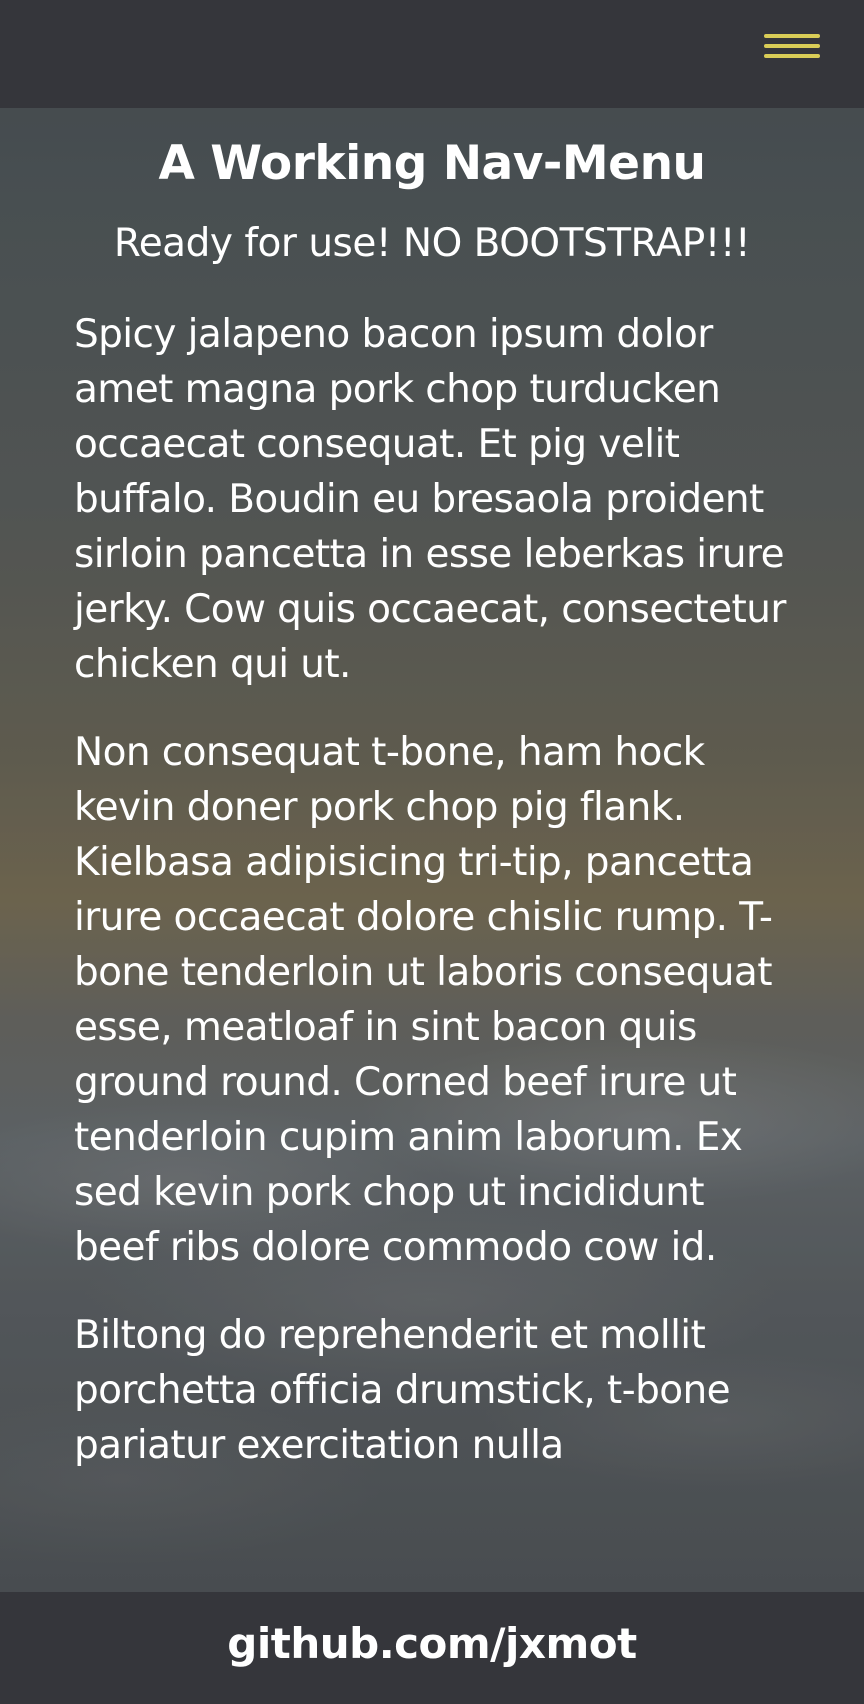 This screenshot has height=1704, width=864. I want to click on footer-bar: github.com/jxmot, so click(432, 1648).